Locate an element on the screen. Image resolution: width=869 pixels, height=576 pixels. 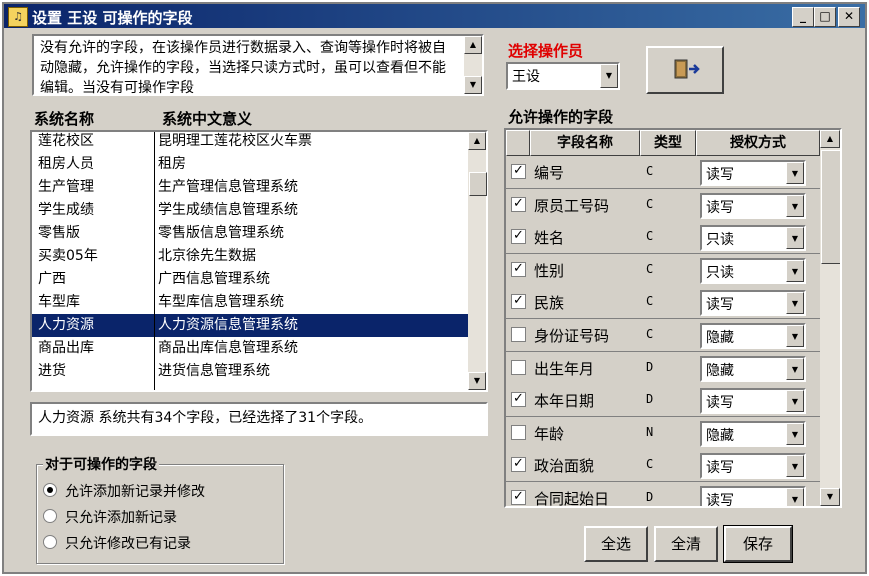
list-item: 车型库 车型库信息管理系统 is located at coordinates (250, 302).